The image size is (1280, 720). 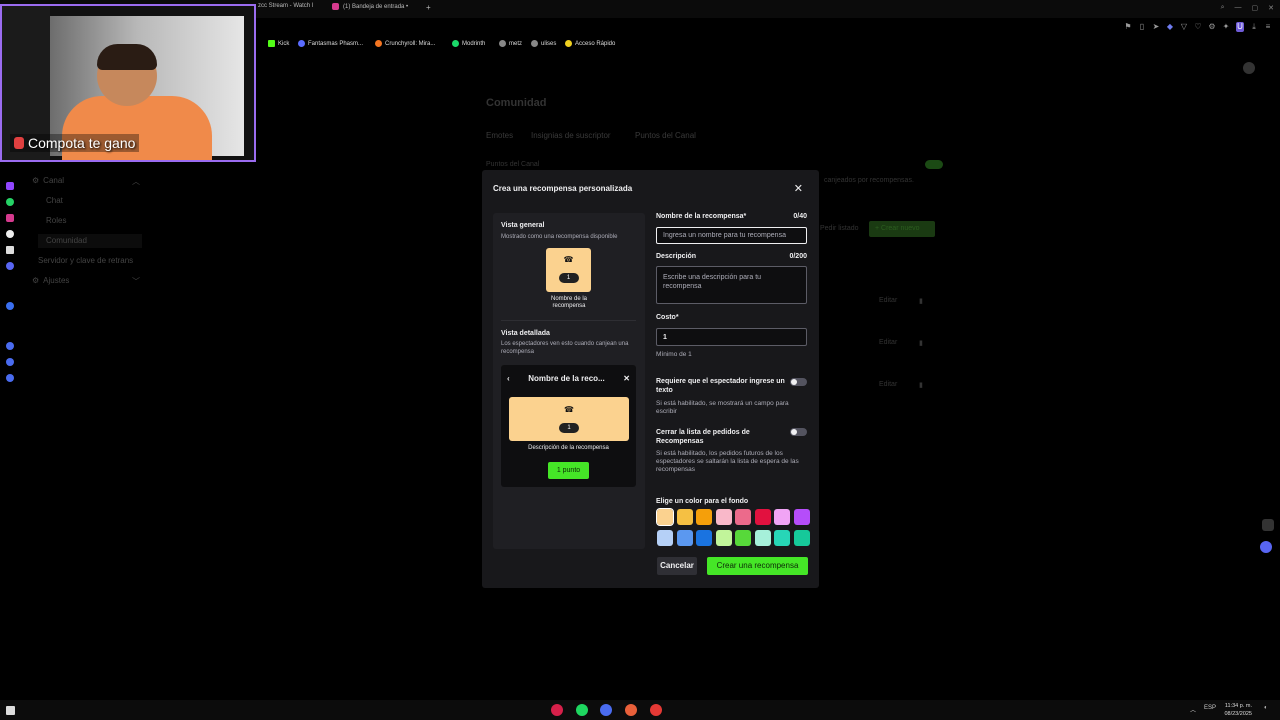 I want to click on minimize-icon: —, so click(x=1238, y=8).